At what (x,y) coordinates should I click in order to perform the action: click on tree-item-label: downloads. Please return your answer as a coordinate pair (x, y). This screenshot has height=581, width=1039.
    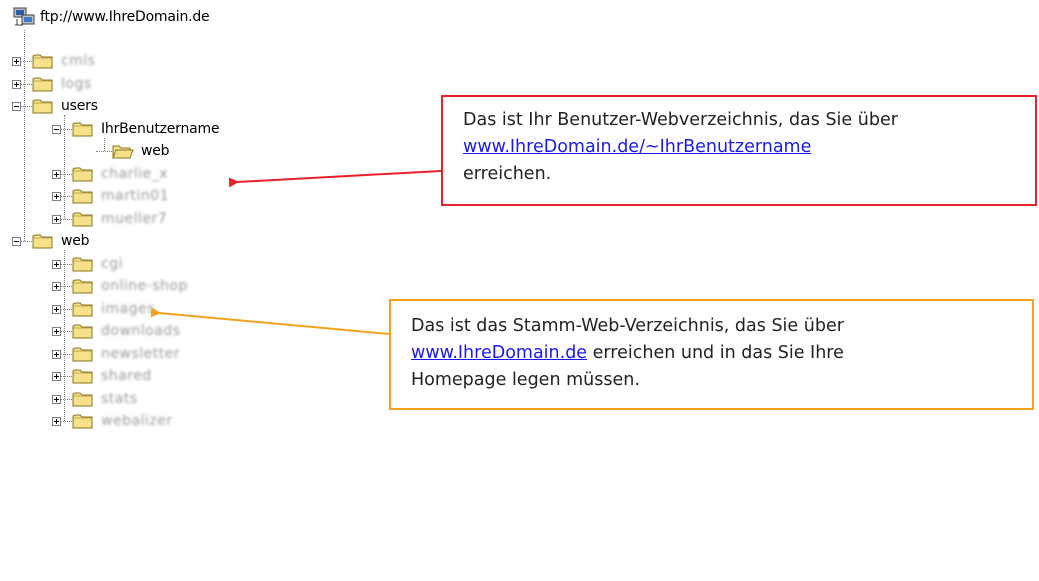
    Looking at the image, I should click on (141, 331).